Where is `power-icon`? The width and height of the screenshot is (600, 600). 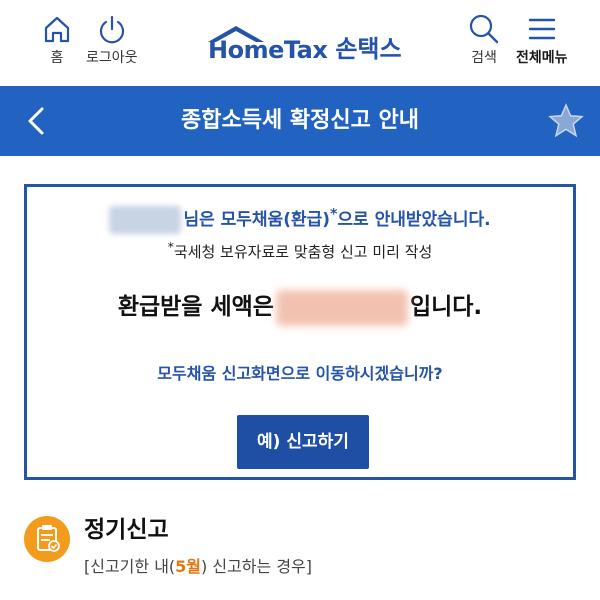 power-icon is located at coordinates (111, 29).